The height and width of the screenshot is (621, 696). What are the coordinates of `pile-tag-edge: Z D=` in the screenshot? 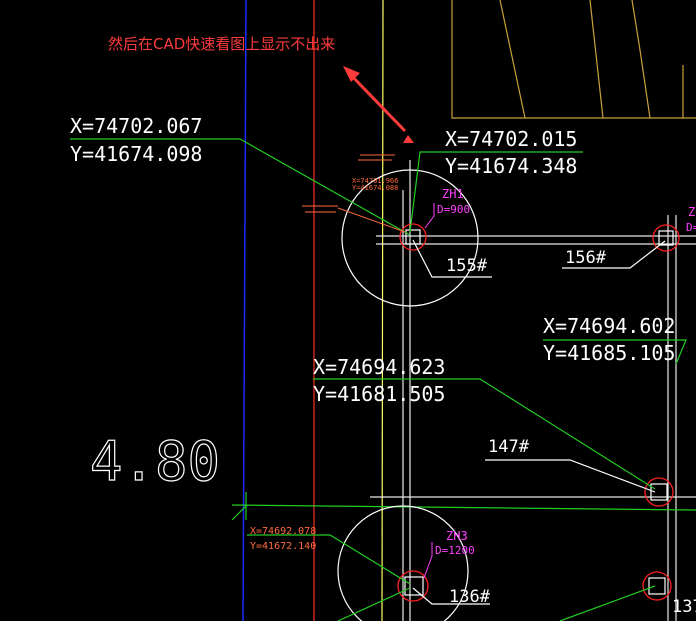 It's located at (691, 219).